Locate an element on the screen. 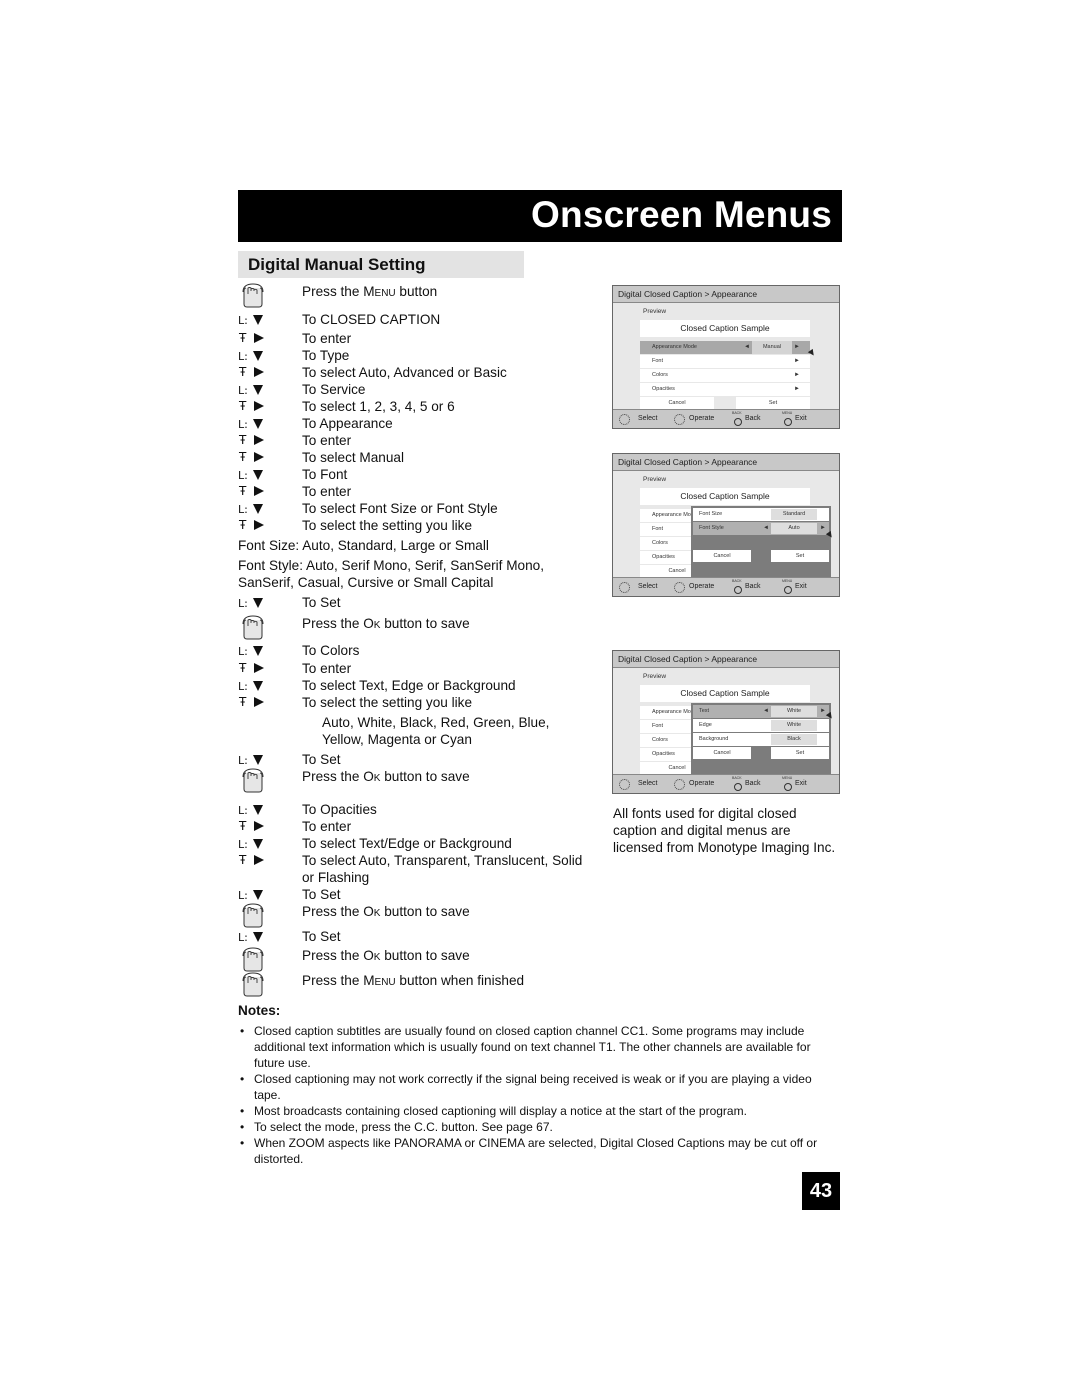 This screenshot has width=1080, height=1397. menu-row: Colors ► is located at coordinates (725, 375).